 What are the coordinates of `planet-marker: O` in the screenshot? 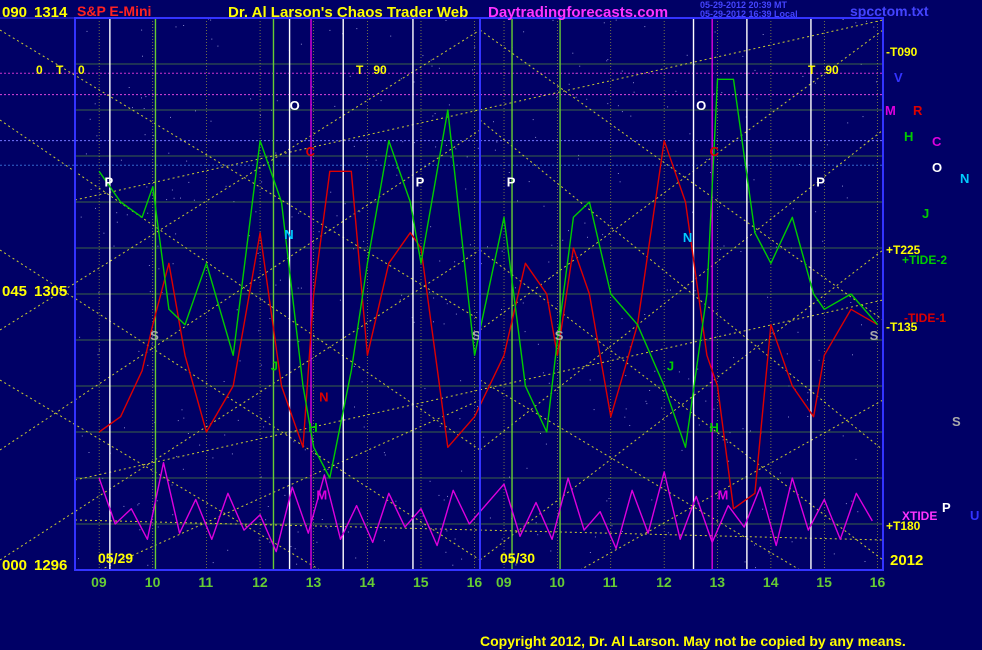 It's located at (295, 105).